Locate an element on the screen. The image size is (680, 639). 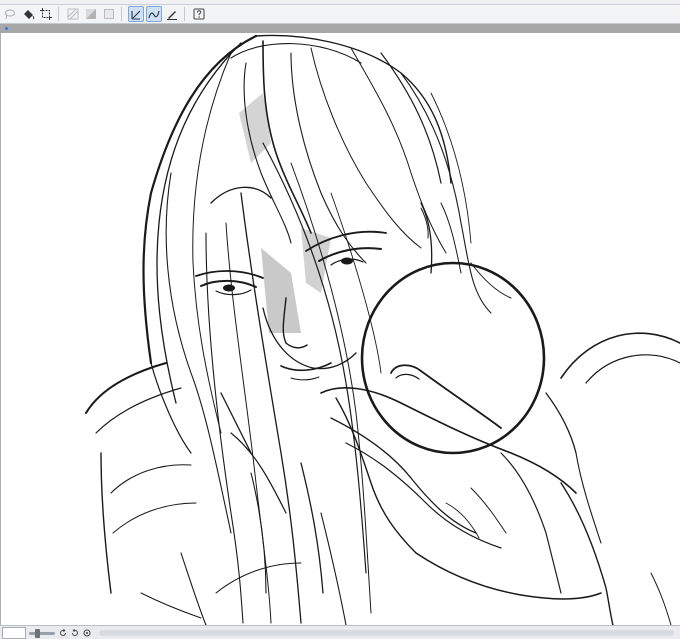
hatch-pattern-icon is located at coordinates (73, 14).